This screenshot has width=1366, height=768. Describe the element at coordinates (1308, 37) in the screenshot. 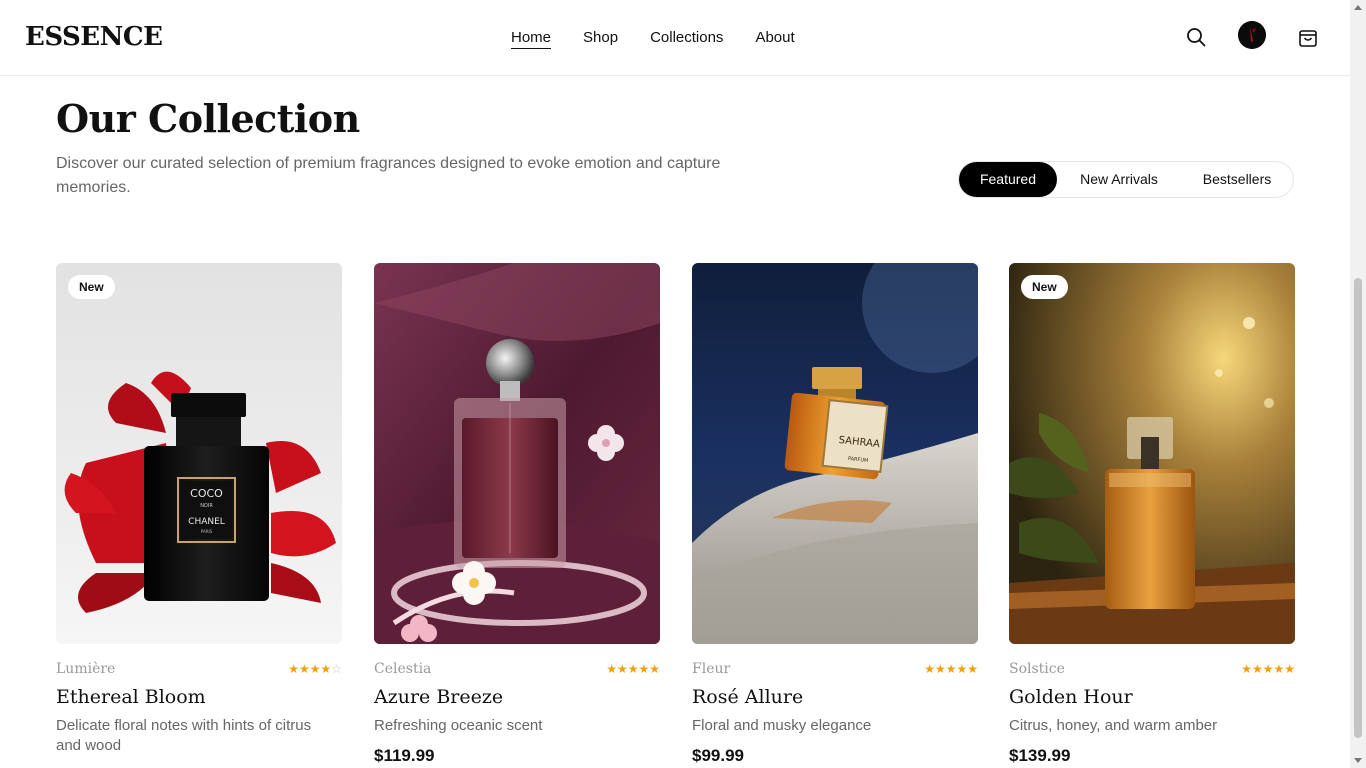

I see `shopping-bag-icon` at that location.